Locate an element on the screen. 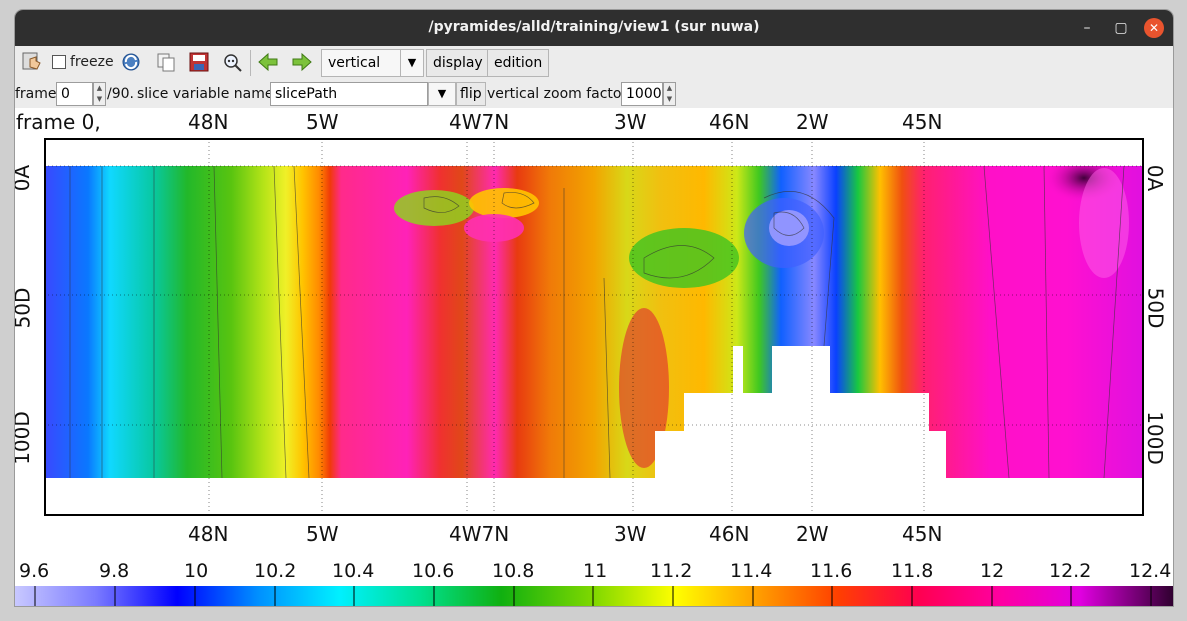 The image size is (1187, 621). toolbar-separator is located at coordinates (250, 63).